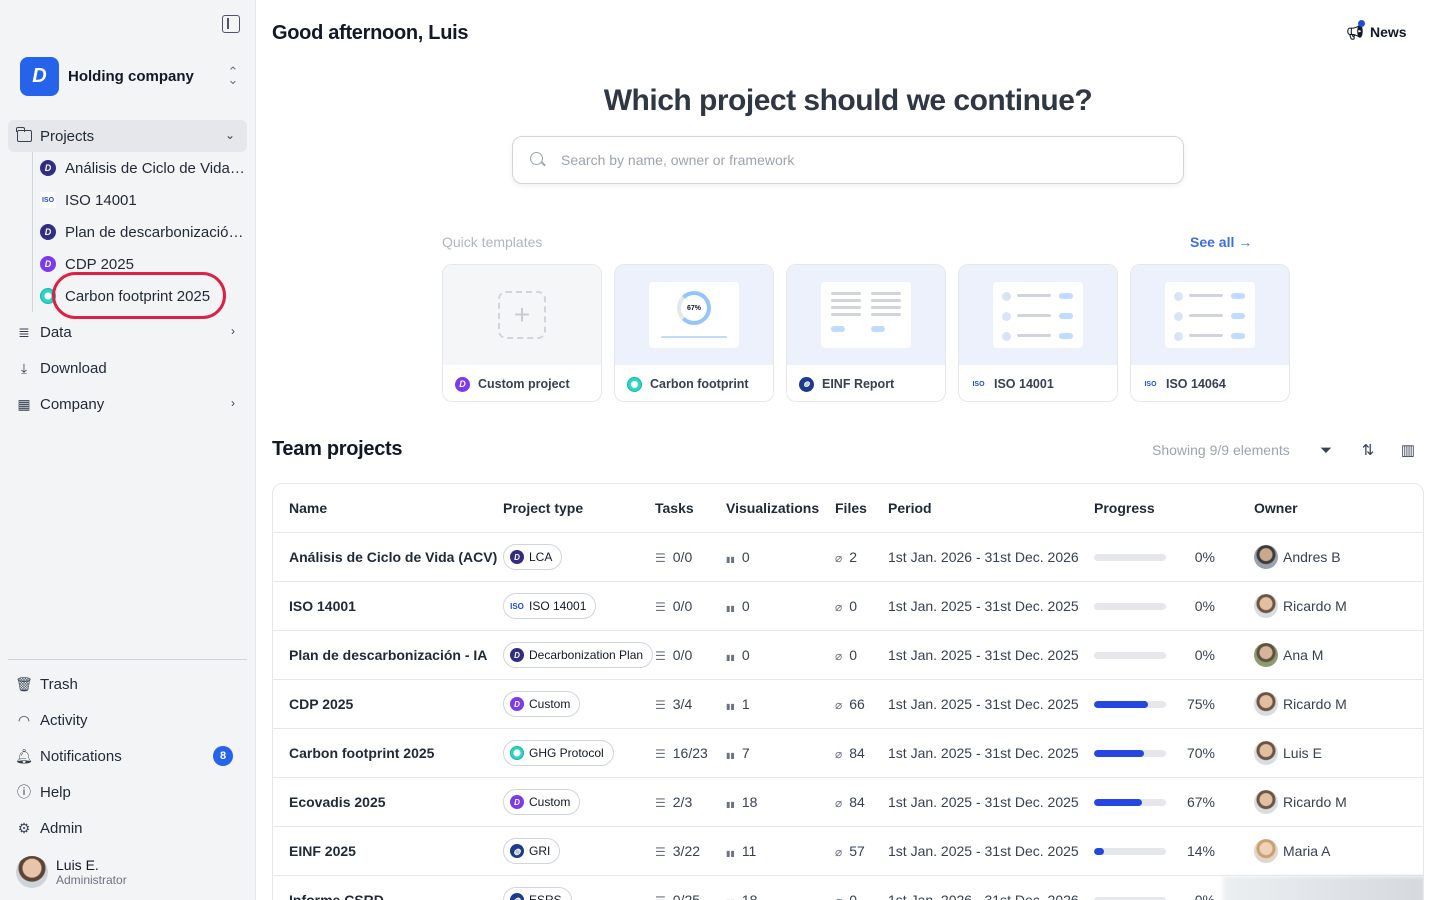 The height and width of the screenshot is (900, 1440). What do you see at coordinates (550, 606) in the screenshot?
I see `project-type-tag: ISO ISO 14001` at bounding box center [550, 606].